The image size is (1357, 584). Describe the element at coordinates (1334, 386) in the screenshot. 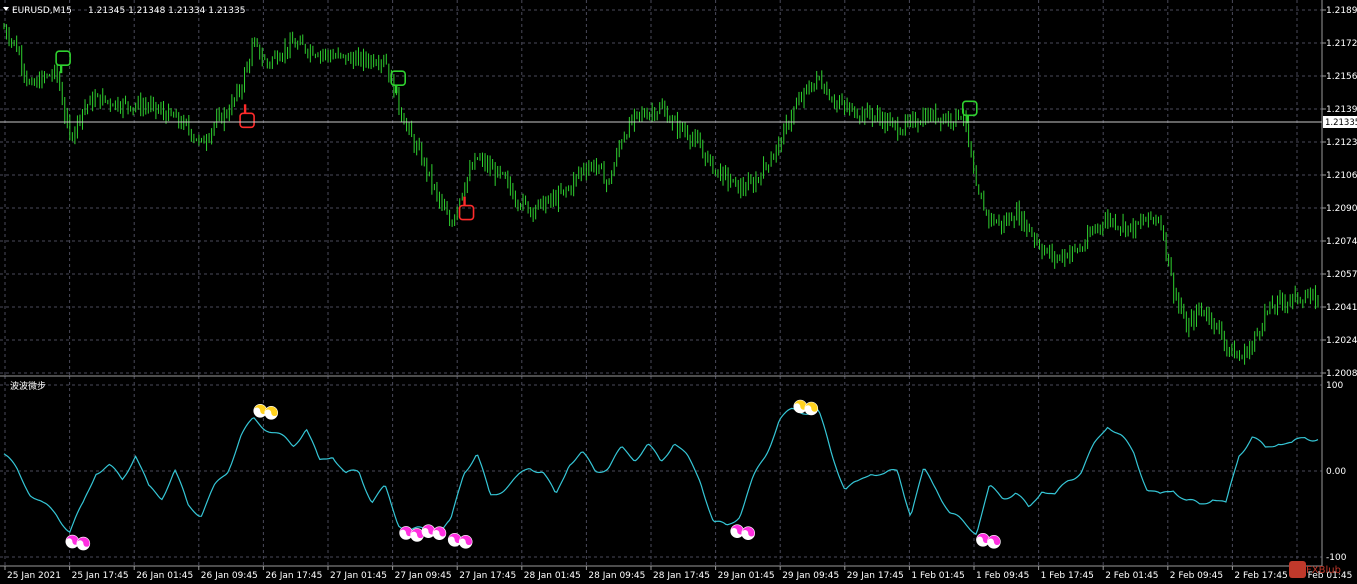

I see `oscillator-tick-label: 100` at that location.